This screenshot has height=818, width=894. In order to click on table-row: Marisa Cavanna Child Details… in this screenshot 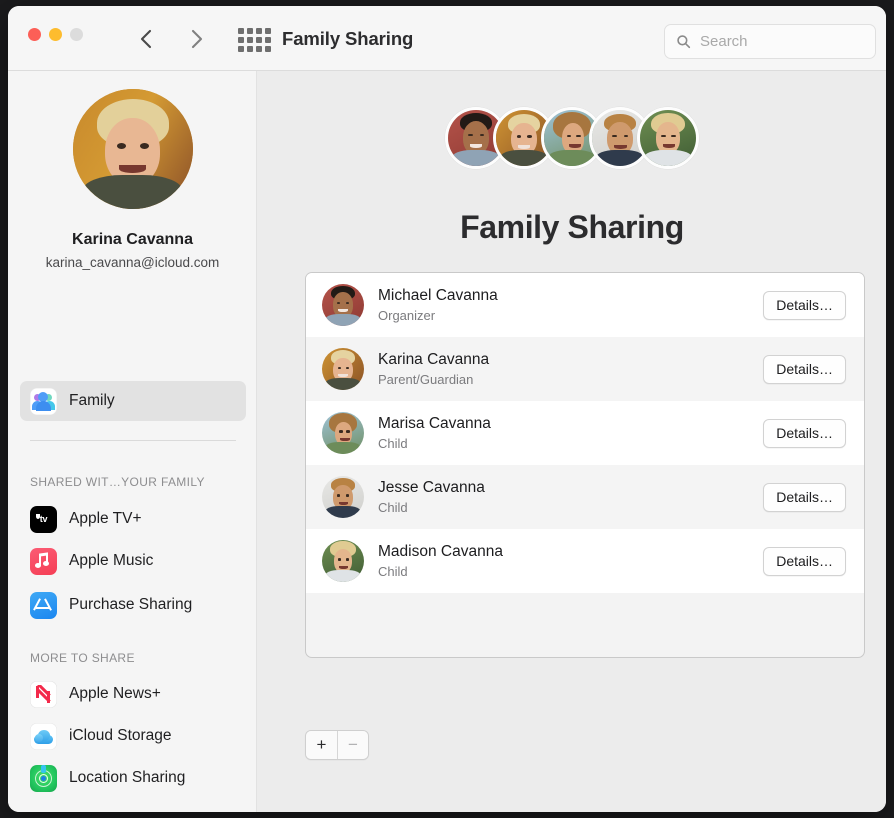, I will do `click(585, 433)`.